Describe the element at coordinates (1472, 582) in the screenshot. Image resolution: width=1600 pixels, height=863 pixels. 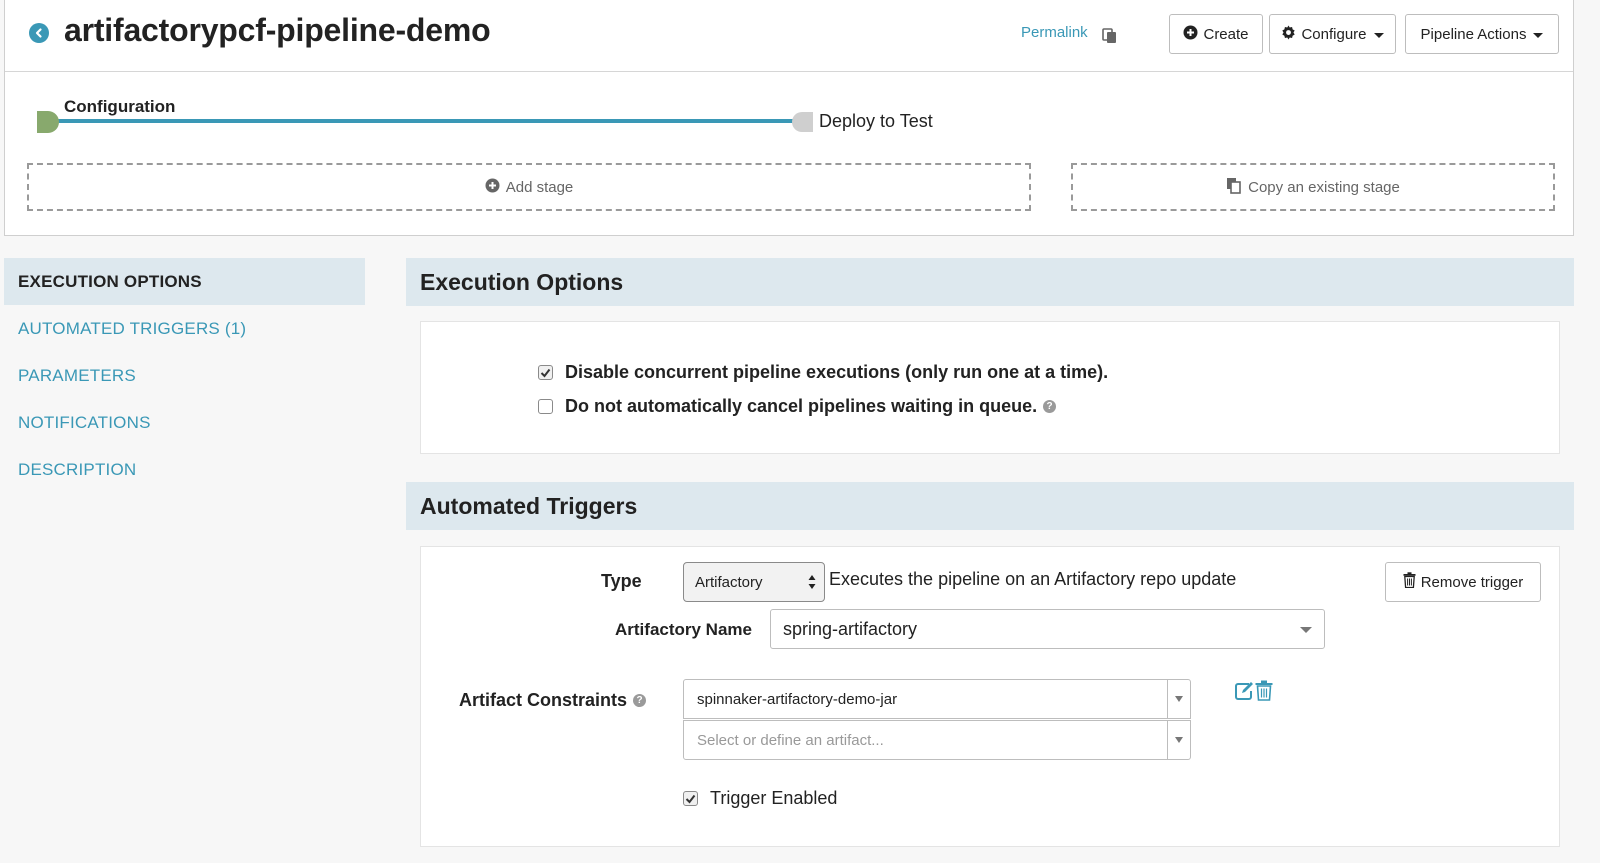
I see `remove-trigger-label: Remove trigger` at that location.